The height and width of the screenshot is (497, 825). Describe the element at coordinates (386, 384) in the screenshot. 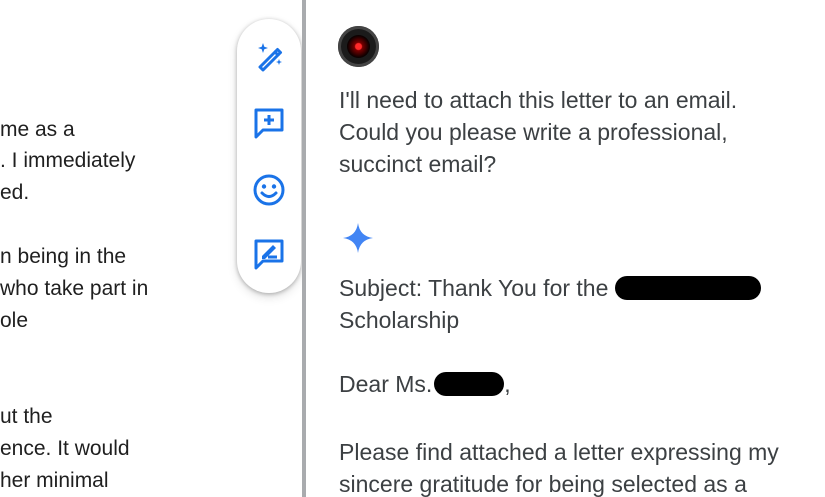

I see `email-greeting-prefix: Dear Ms.` at that location.